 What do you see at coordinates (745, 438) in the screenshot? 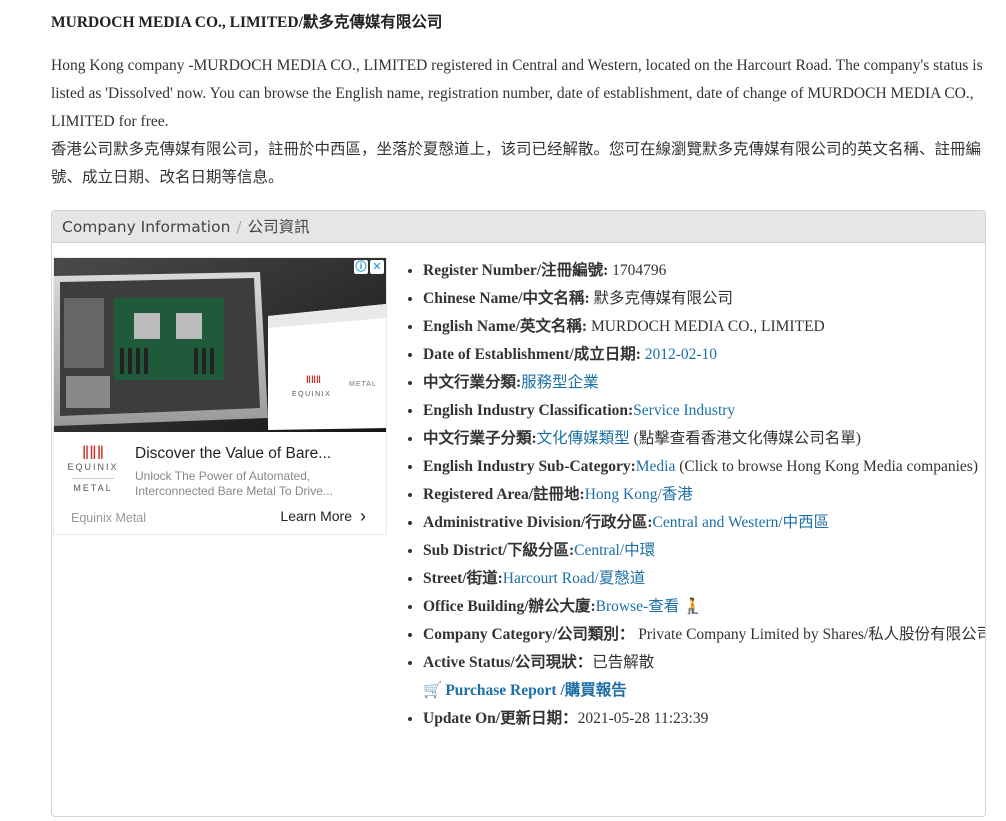
I see `subcategory-zh-note: (點擊查看香港文化傳媒公司名單)` at bounding box center [745, 438].